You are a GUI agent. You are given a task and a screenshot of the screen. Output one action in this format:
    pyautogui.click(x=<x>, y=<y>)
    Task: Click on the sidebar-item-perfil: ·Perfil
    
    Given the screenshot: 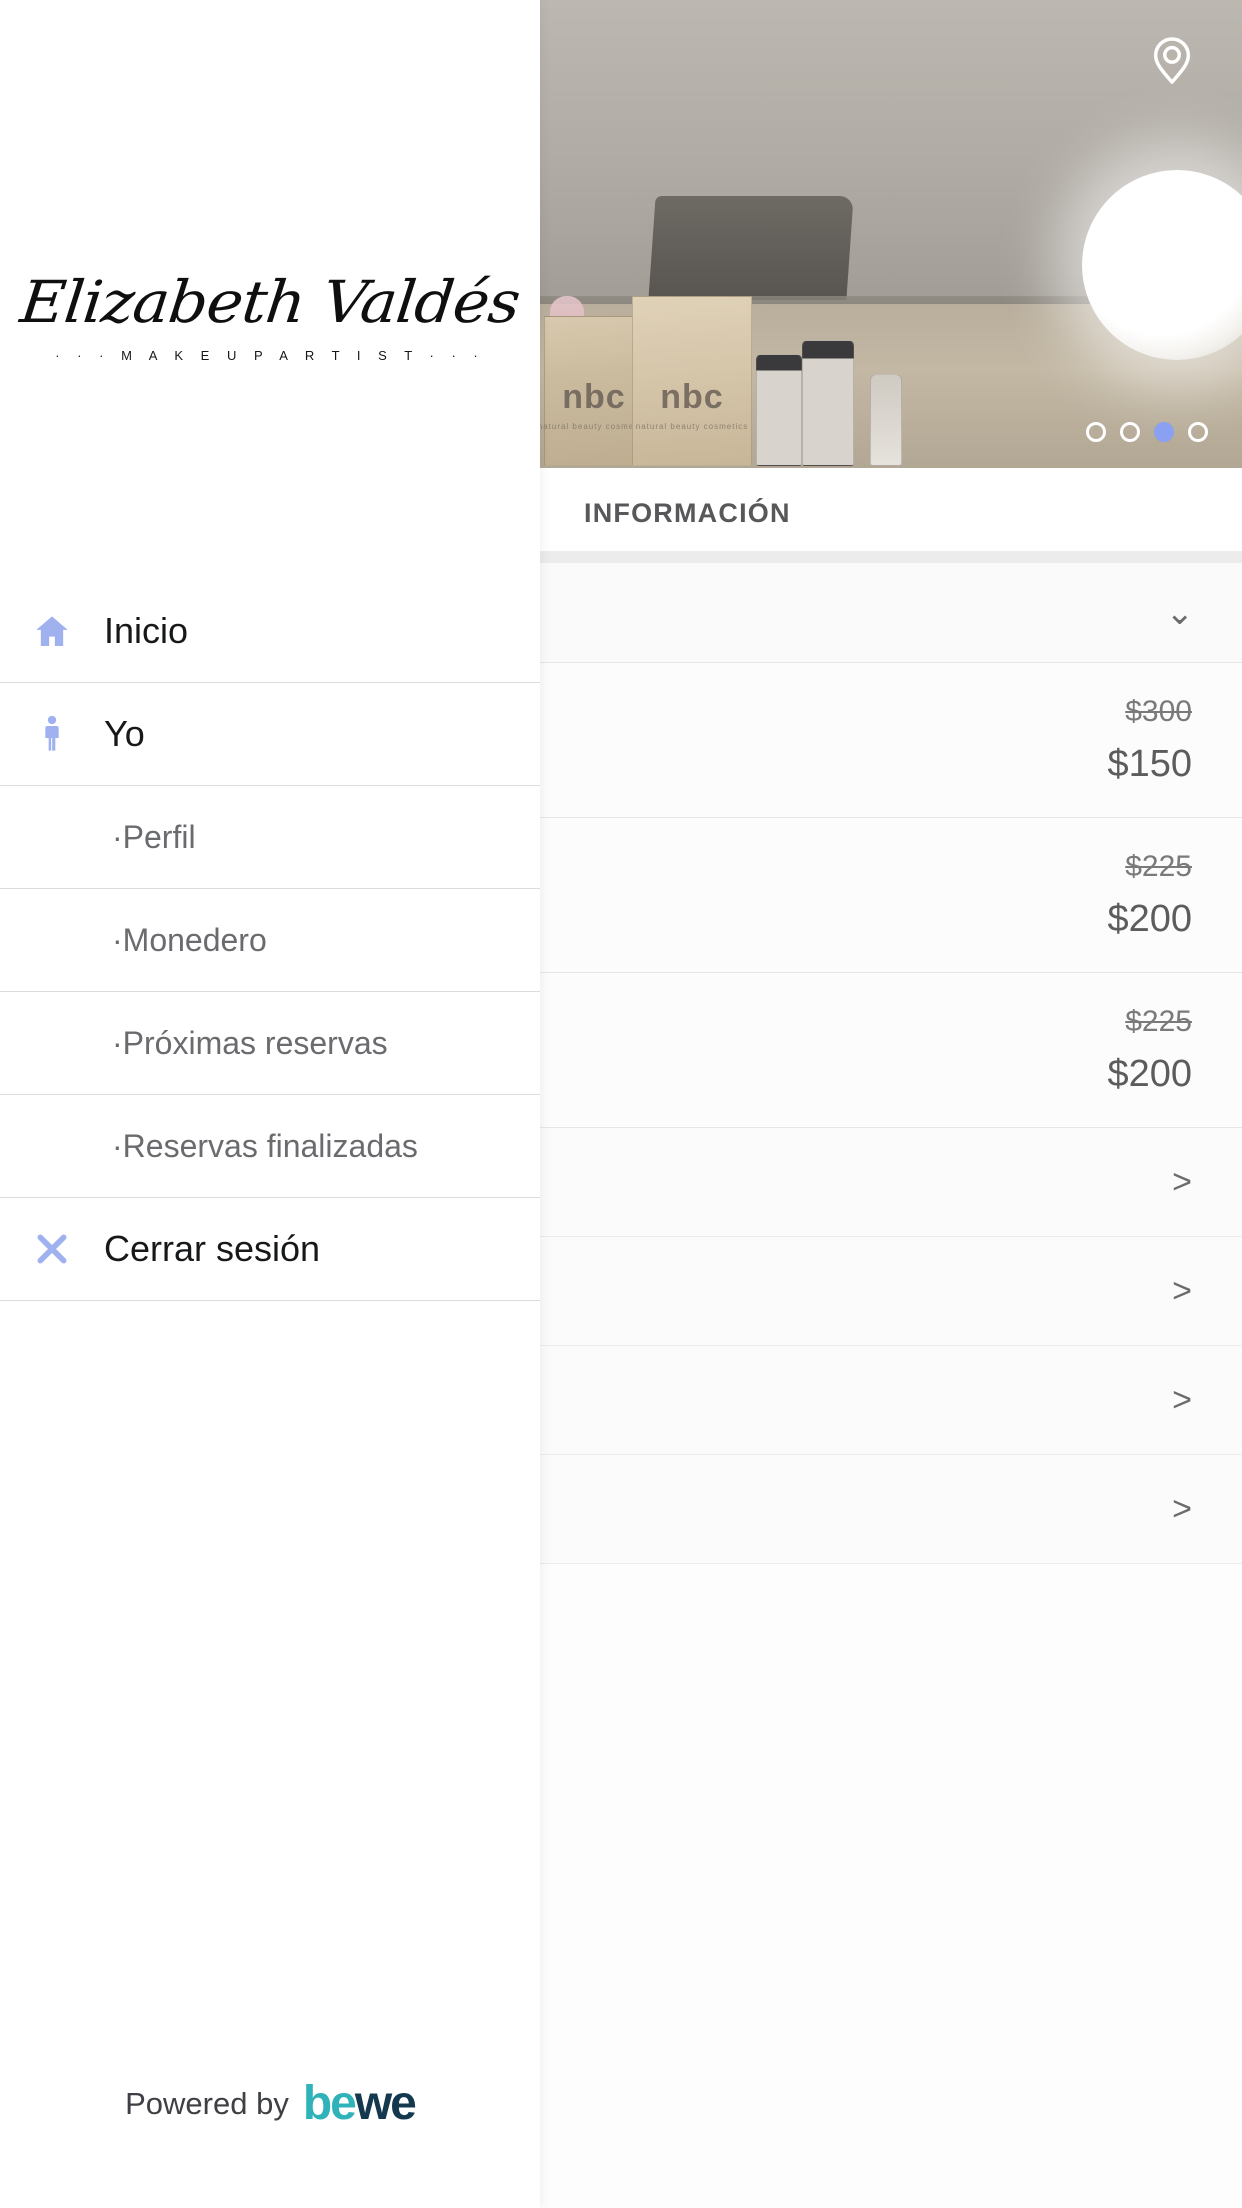 What is the action you would take?
    pyautogui.click(x=270, y=837)
    